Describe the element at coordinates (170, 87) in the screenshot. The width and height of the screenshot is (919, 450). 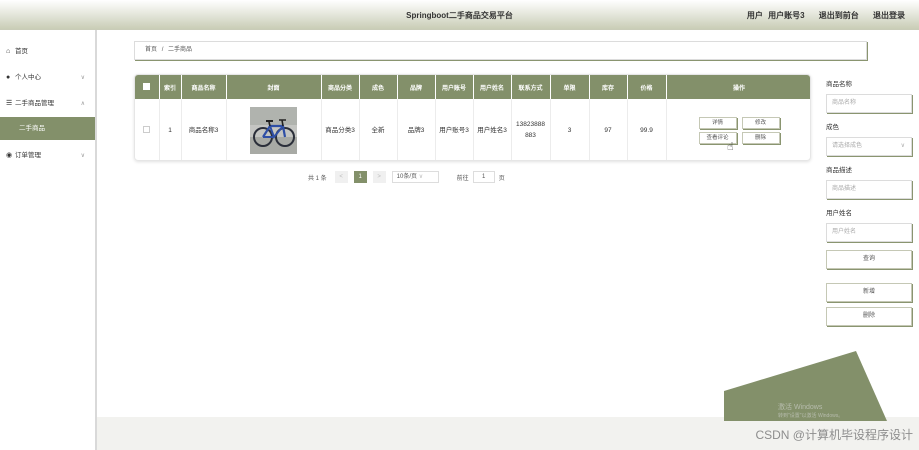
I see `col-index: 索引` at that location.